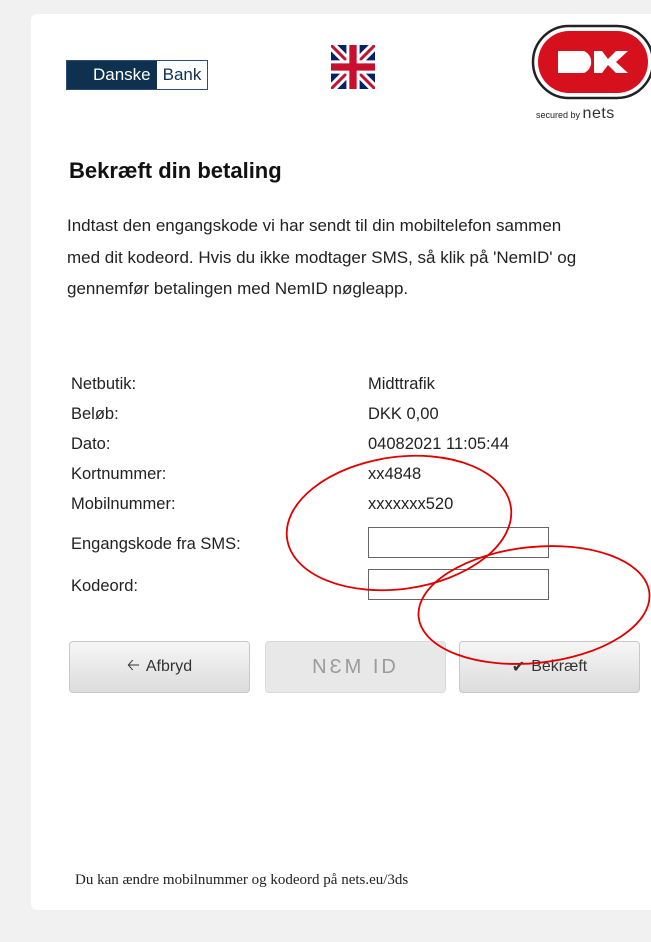  Describe the element at coordinates (119, 474) in the screenshot. I see `detail-label-card-number: Kortnummer:` at that location.